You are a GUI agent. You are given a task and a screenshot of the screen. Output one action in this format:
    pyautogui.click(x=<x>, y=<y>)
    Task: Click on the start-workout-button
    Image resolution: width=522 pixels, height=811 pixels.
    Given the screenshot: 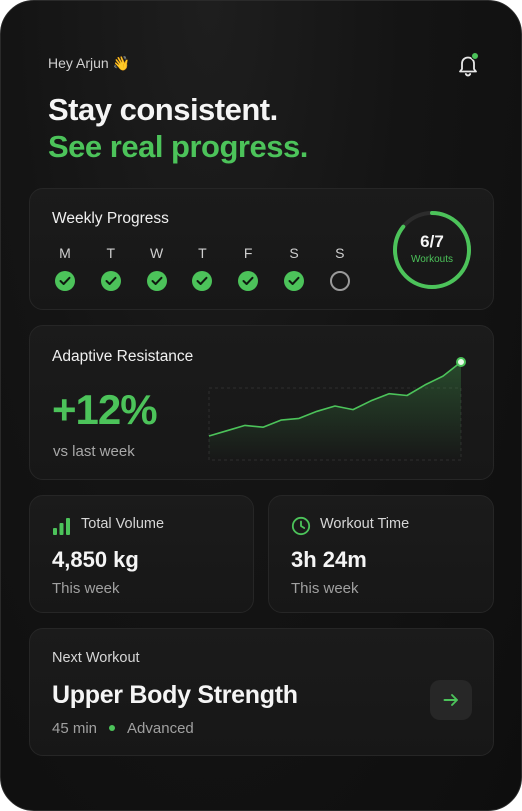 What is the action you would take?
    pyautogui.click(x=451, y=700)
    